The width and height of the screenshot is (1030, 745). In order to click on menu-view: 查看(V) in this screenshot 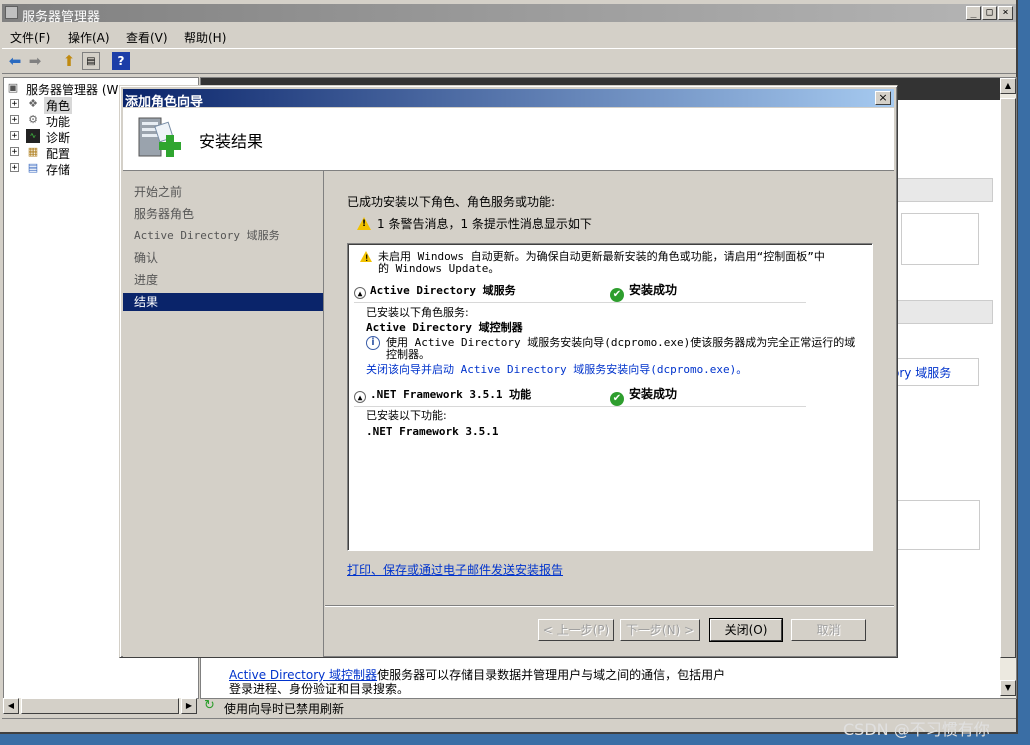, I will do `click(147, 37)`.